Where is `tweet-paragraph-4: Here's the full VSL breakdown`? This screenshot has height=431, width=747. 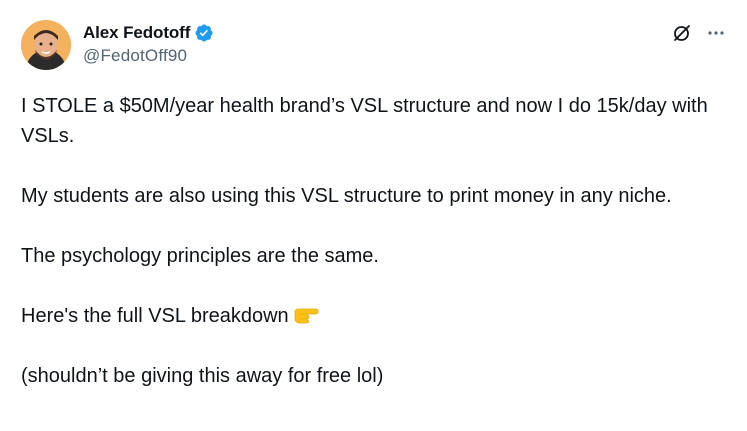
tweet-paragraph-4: Here's the full VSL breakdown is located at coordinates (376, 316).